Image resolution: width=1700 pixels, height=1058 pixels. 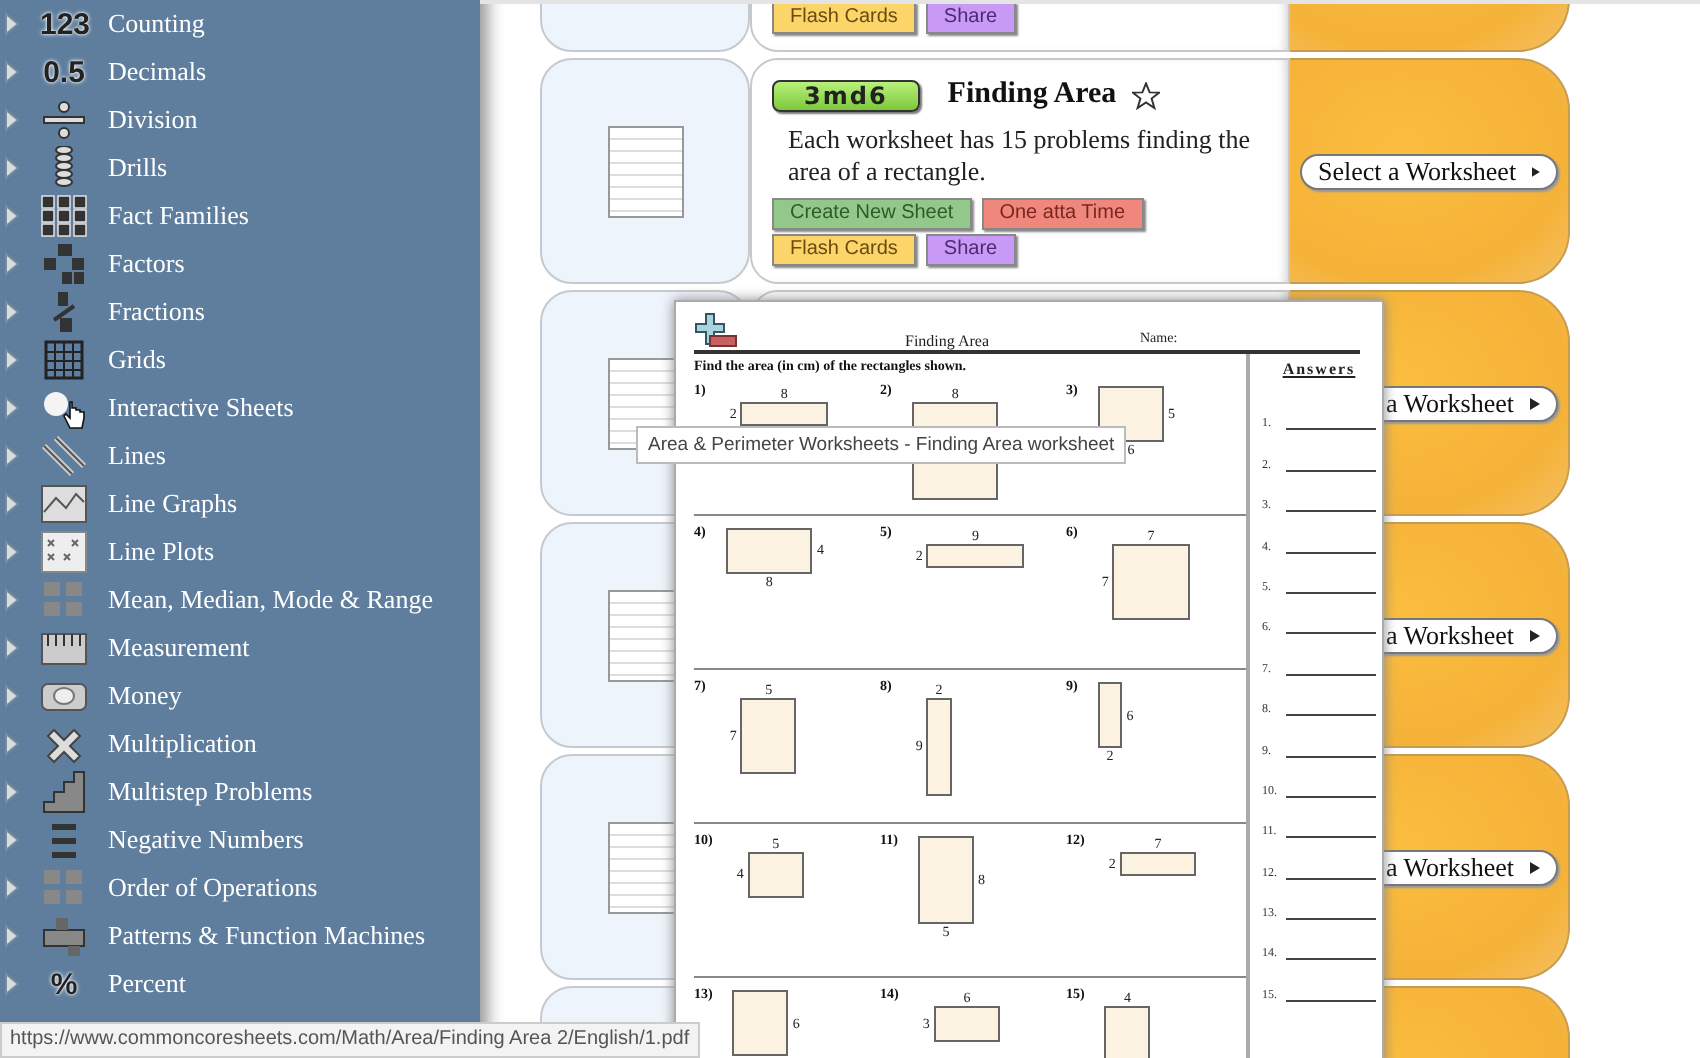 I want to click on line-plot-icon, so click(x=64, y=552).